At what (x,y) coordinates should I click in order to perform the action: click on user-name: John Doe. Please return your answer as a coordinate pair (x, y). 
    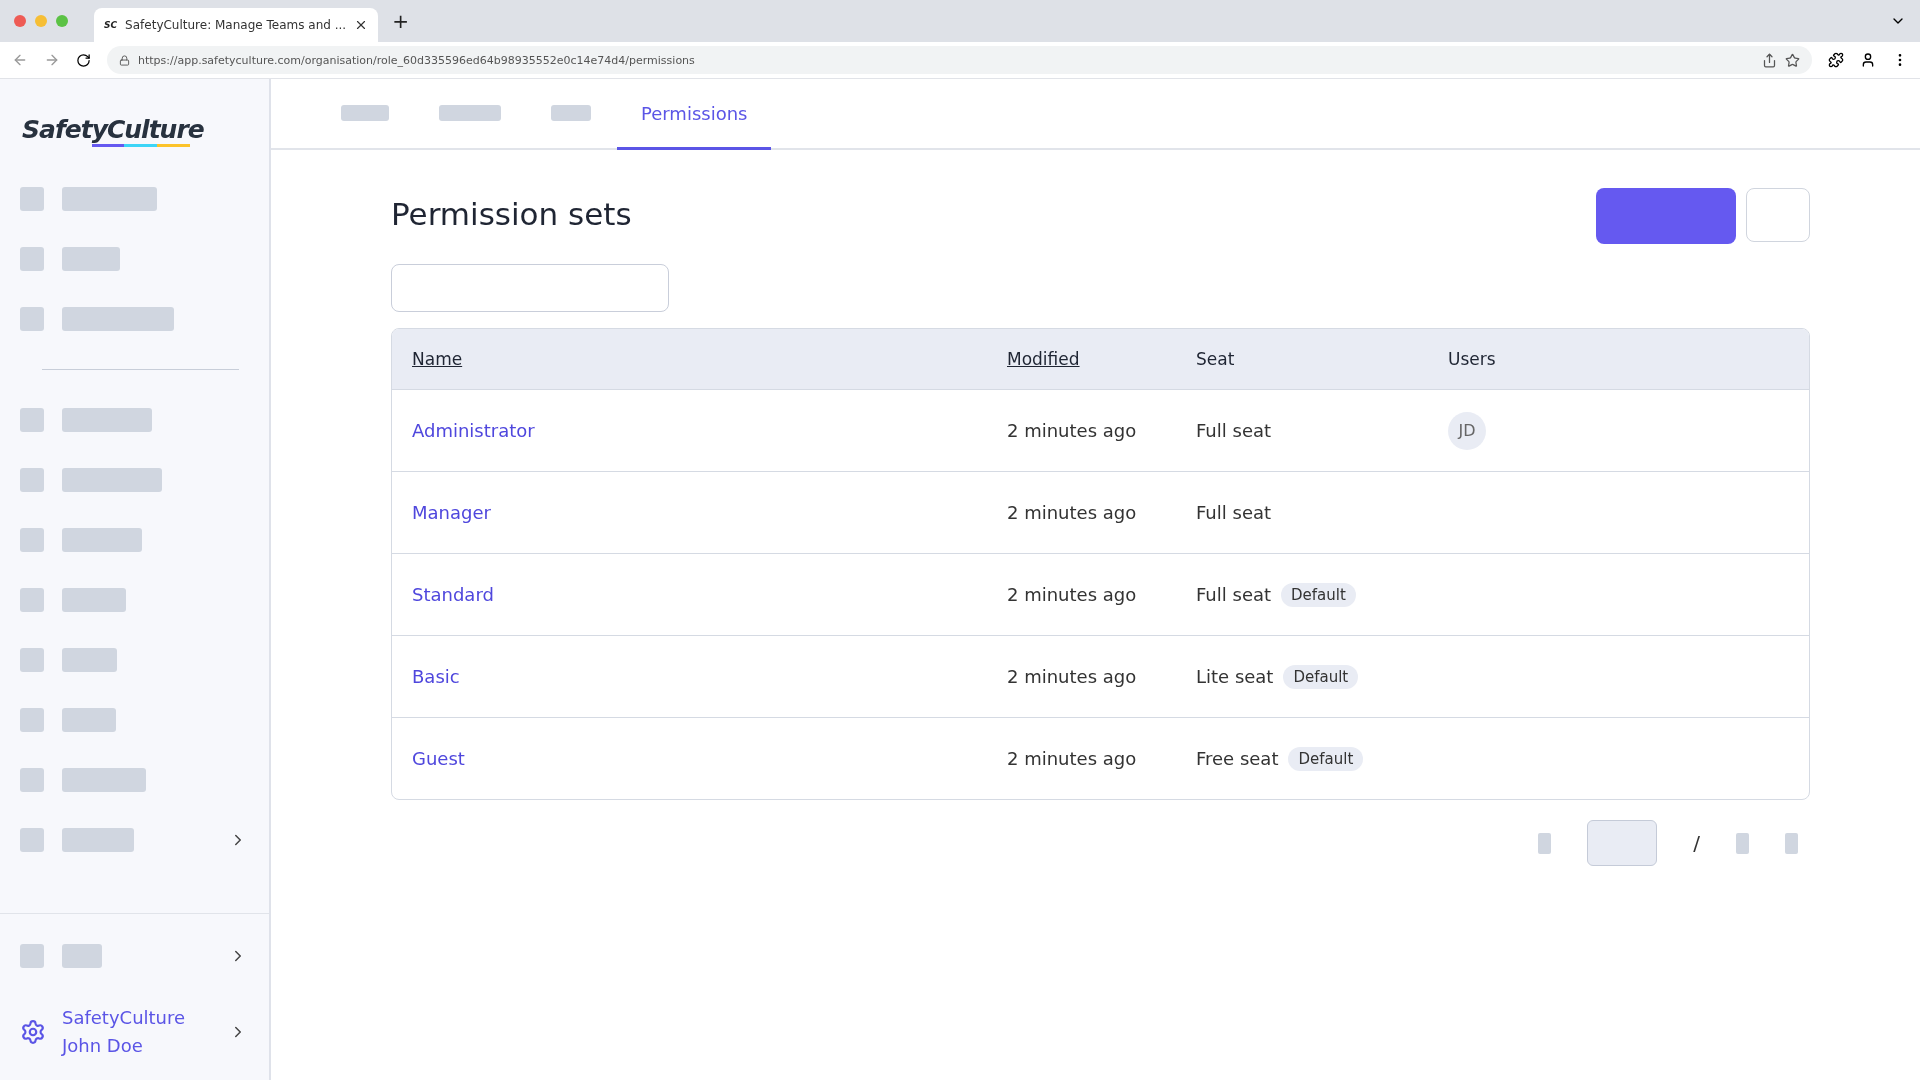
    Looking at the image, I should click on (124, 1046).